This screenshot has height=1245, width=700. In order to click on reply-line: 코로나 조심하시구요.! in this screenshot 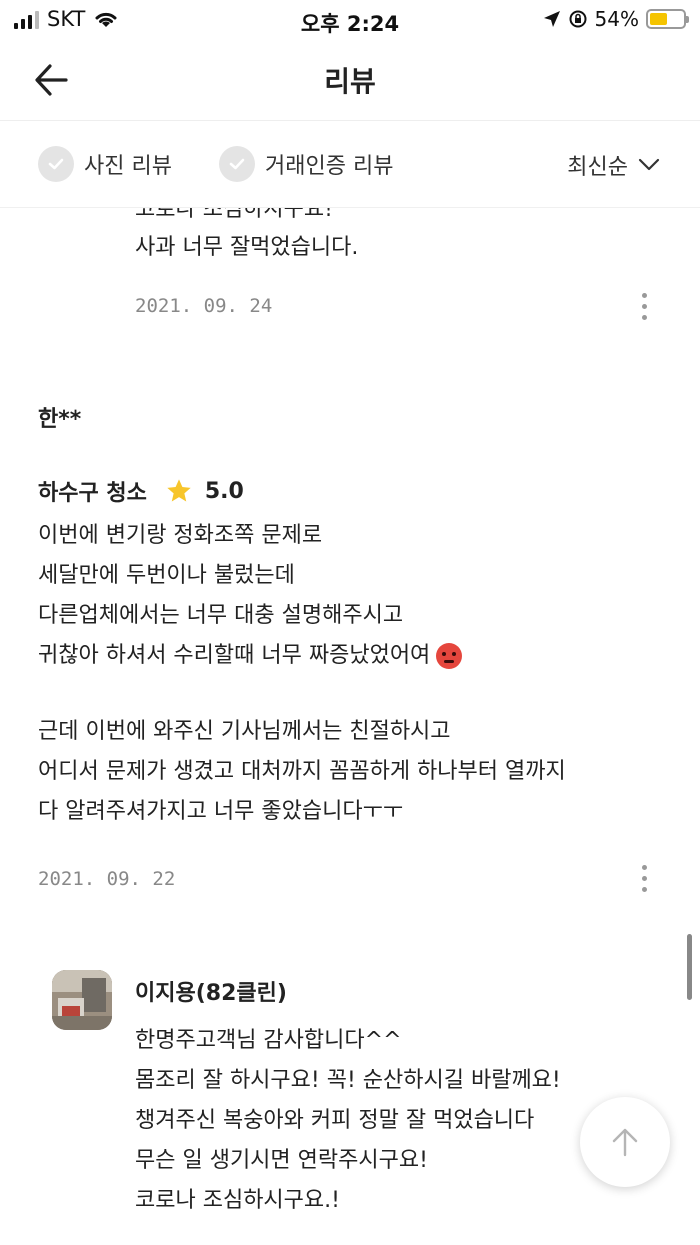, I will do `click(237, 1200)`.